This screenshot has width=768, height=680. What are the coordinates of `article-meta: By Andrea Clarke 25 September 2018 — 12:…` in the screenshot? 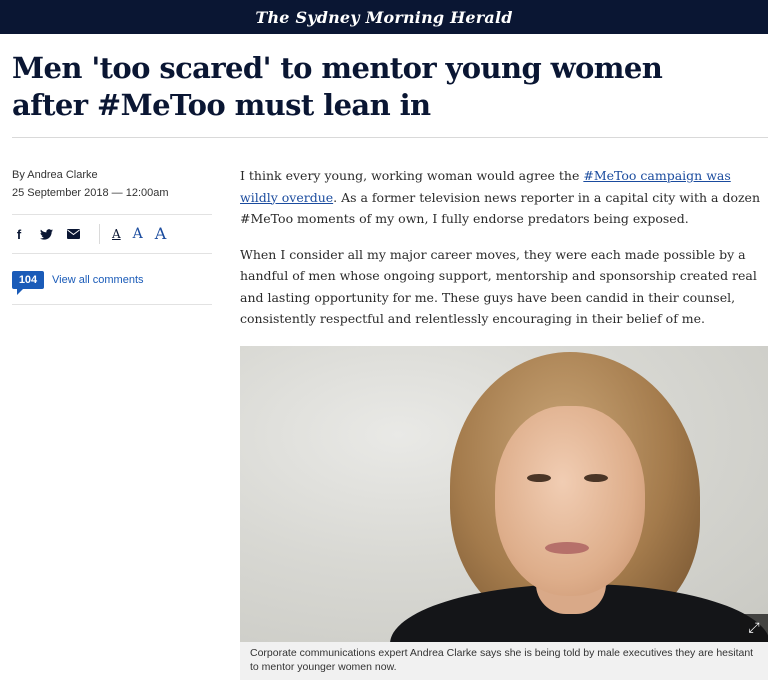 It's located at (112, 236).